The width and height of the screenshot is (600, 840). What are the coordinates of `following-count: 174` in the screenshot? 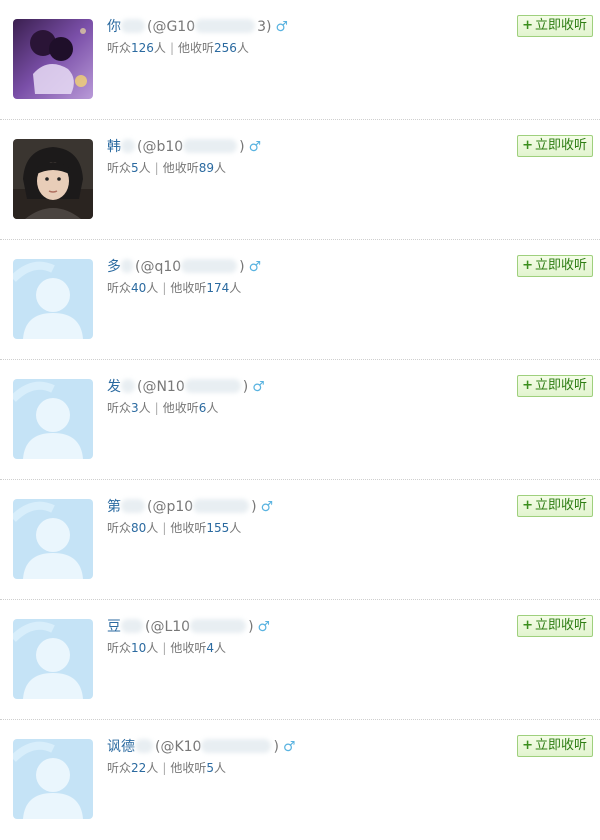 It's located at (217, 288).